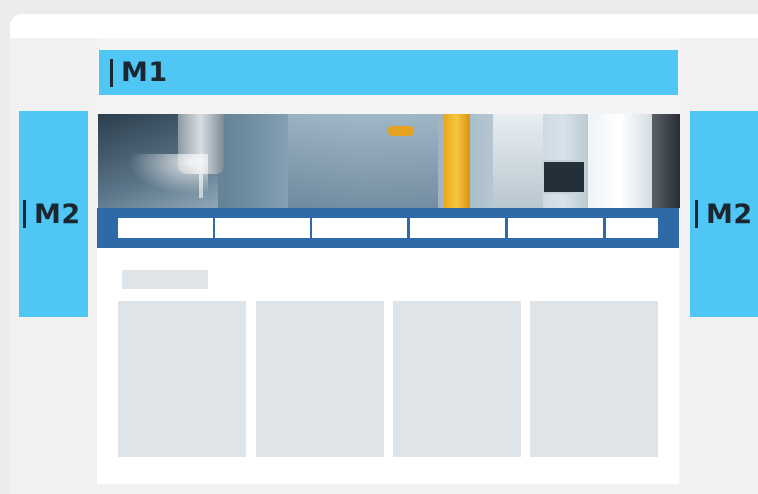 This screenshot has height=494, width=758. What do you see at coordinates (620, 161) in the screenshot?
I see `cabinet` at bounding box center [620, 161].